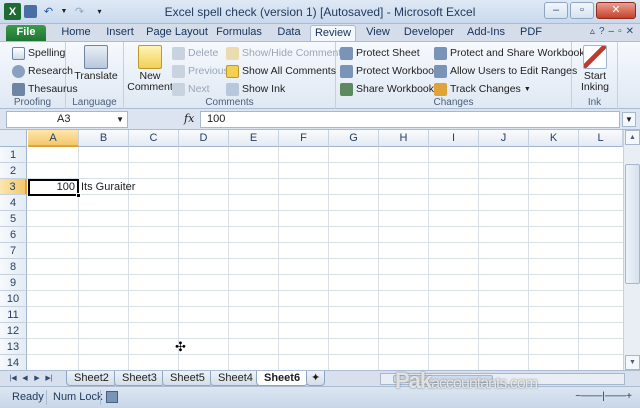  What do you see at coordinates (154, 138) in the screenshot?
I see `column-header-c: C` at bounding box center [154, 138].